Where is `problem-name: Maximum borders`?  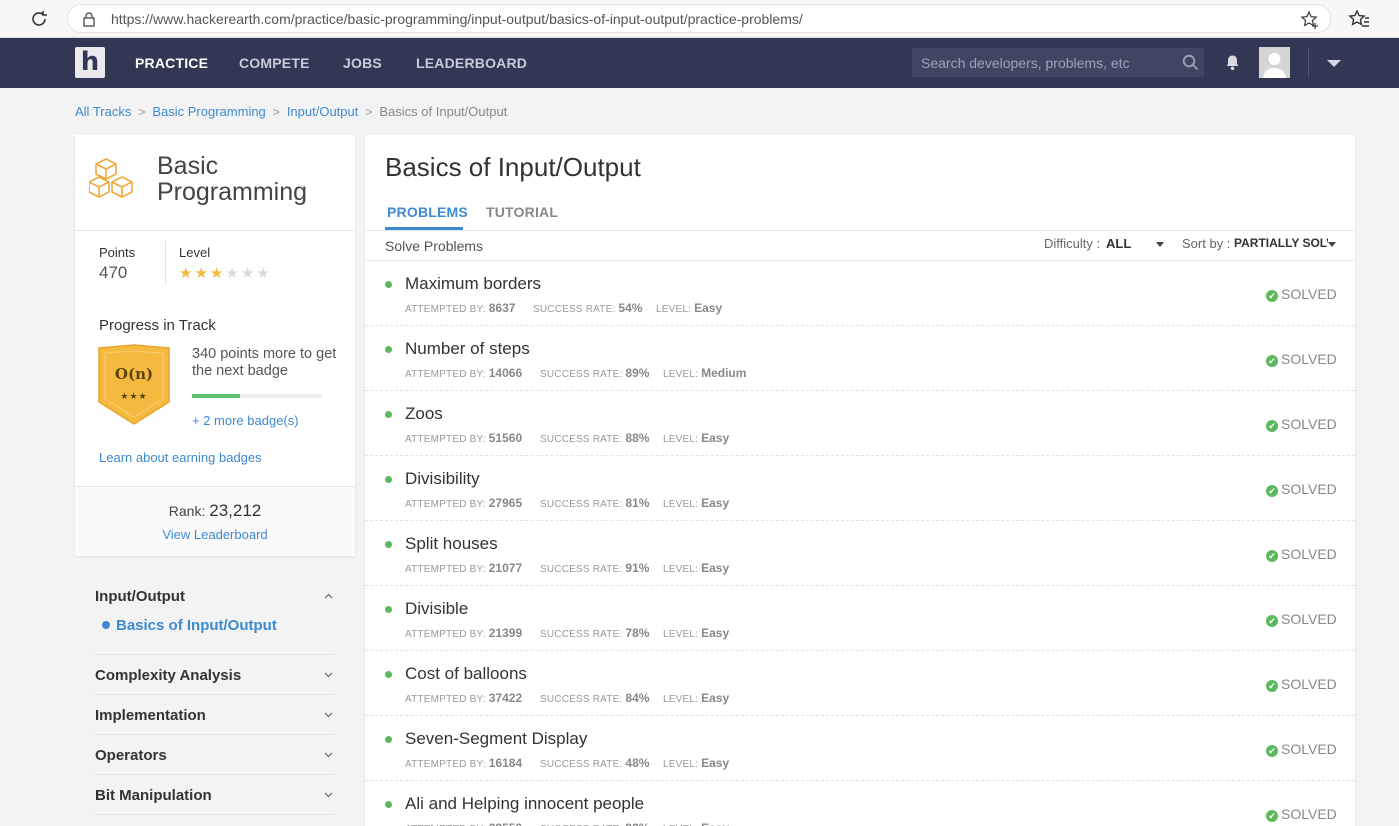
problem-name: Maximum borders is located at coordinates (473, 284).